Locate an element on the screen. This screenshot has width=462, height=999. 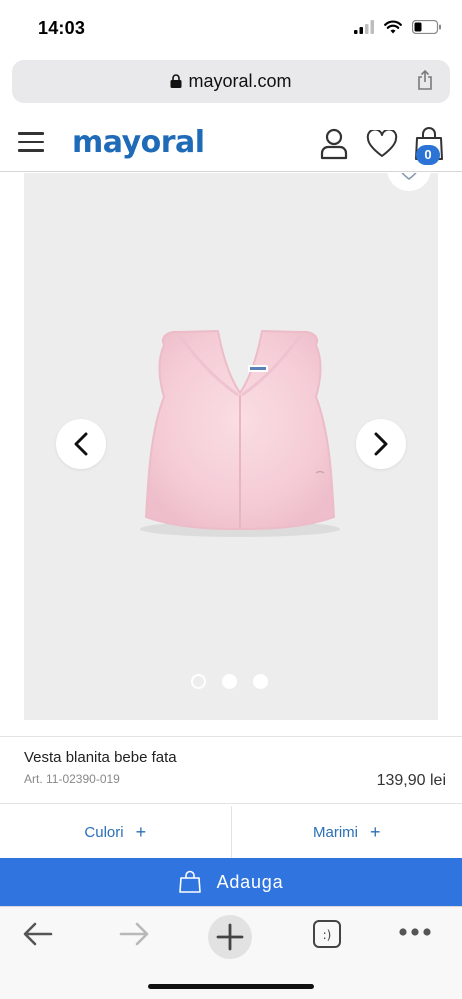
tabs-button: :) is located at coordinates (327, 936).